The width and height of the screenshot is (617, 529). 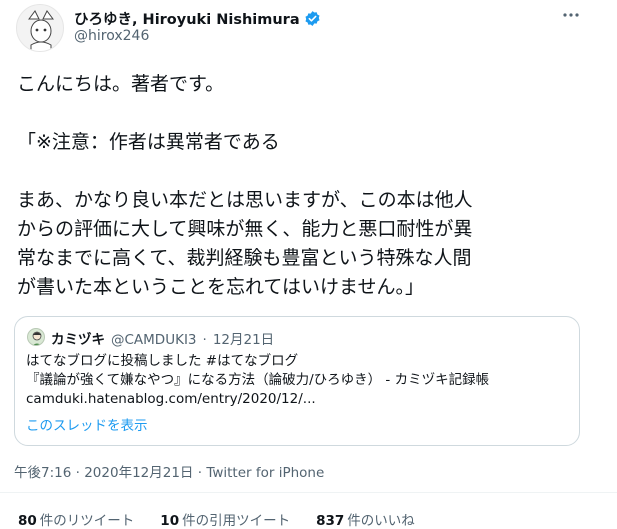 I want to click on more-dots-icon, so click(x=571, y=15).